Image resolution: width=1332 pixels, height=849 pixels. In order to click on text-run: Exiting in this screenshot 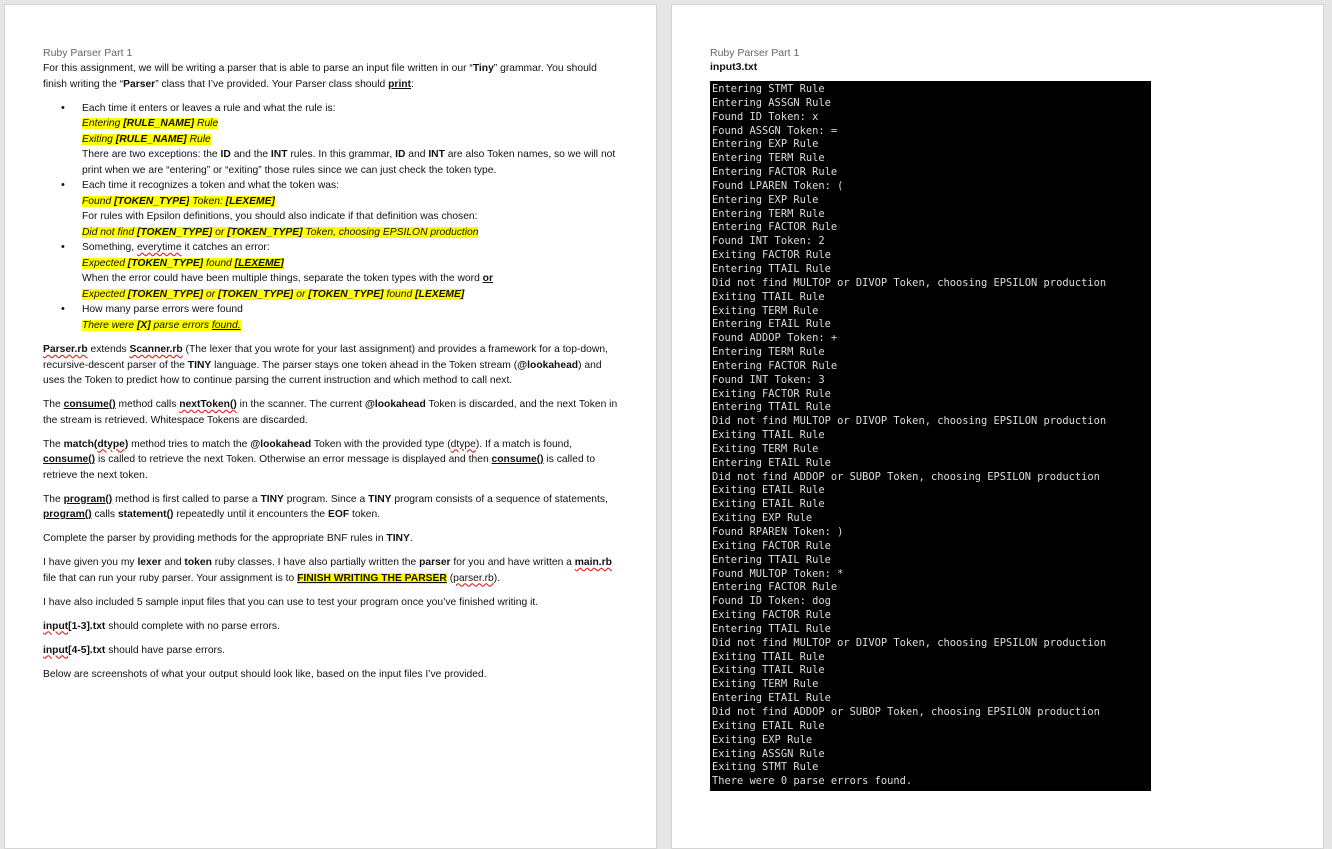, I will do `click(99, 139)`.